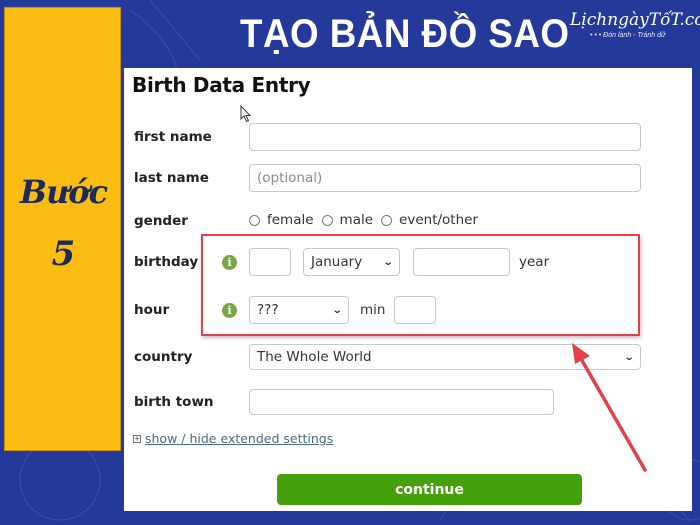 This screenshot has width=700, height=525. I want to click on mouse-cursor-icon, so click(246, 114).